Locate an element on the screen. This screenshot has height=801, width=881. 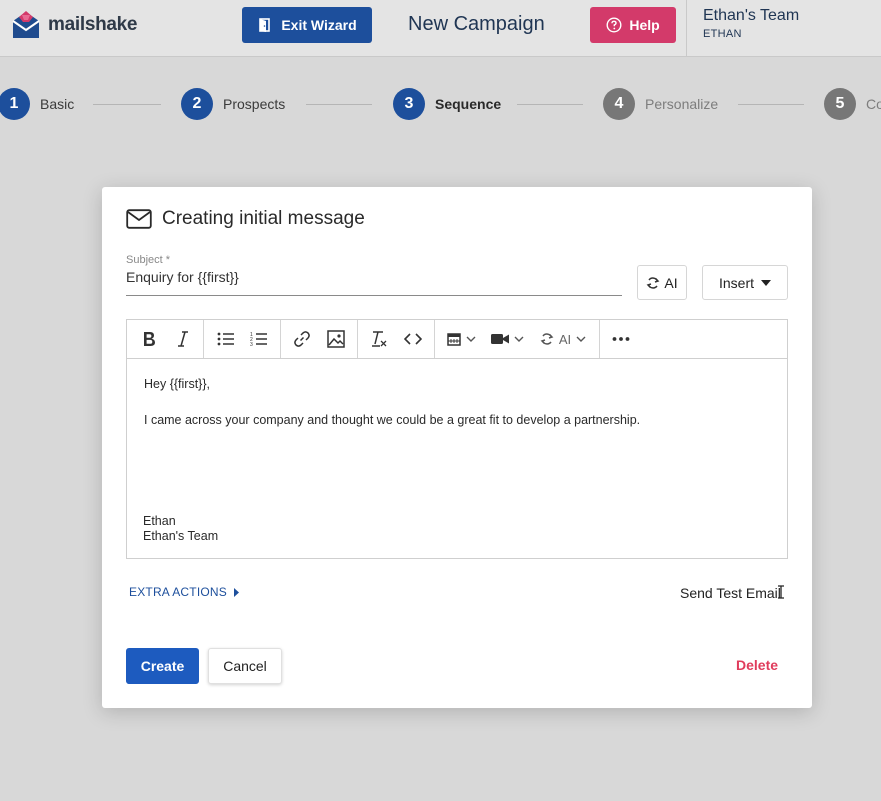
image-icon is located at coordinates (336, 339).